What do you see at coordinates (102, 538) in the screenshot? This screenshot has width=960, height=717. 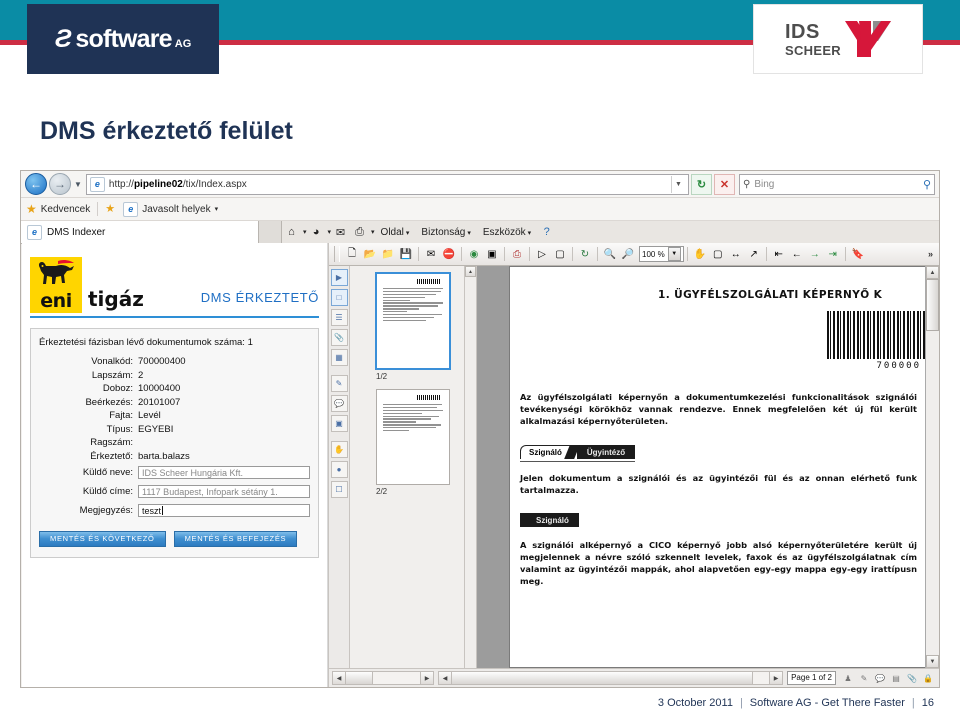 I see `save-and-next-button: MENTÉS ÉS KÖVETKEZŐ` at bounding box center [102, 538].